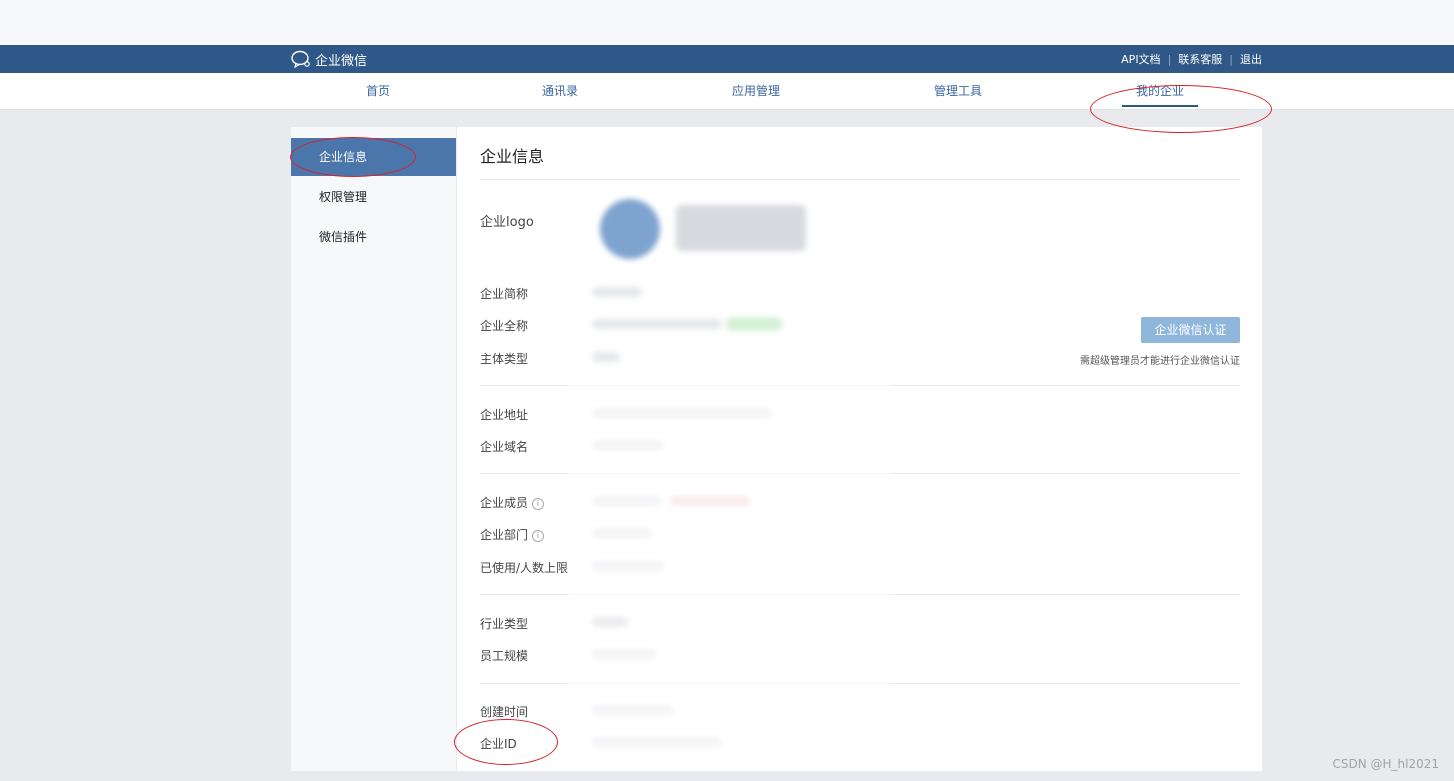 The height and width of the screenshot is (781, 1454). What do you see at coordinates (727, 22) in the screenshot?
I see `top-blank-area` at bounding box center [727, 22].